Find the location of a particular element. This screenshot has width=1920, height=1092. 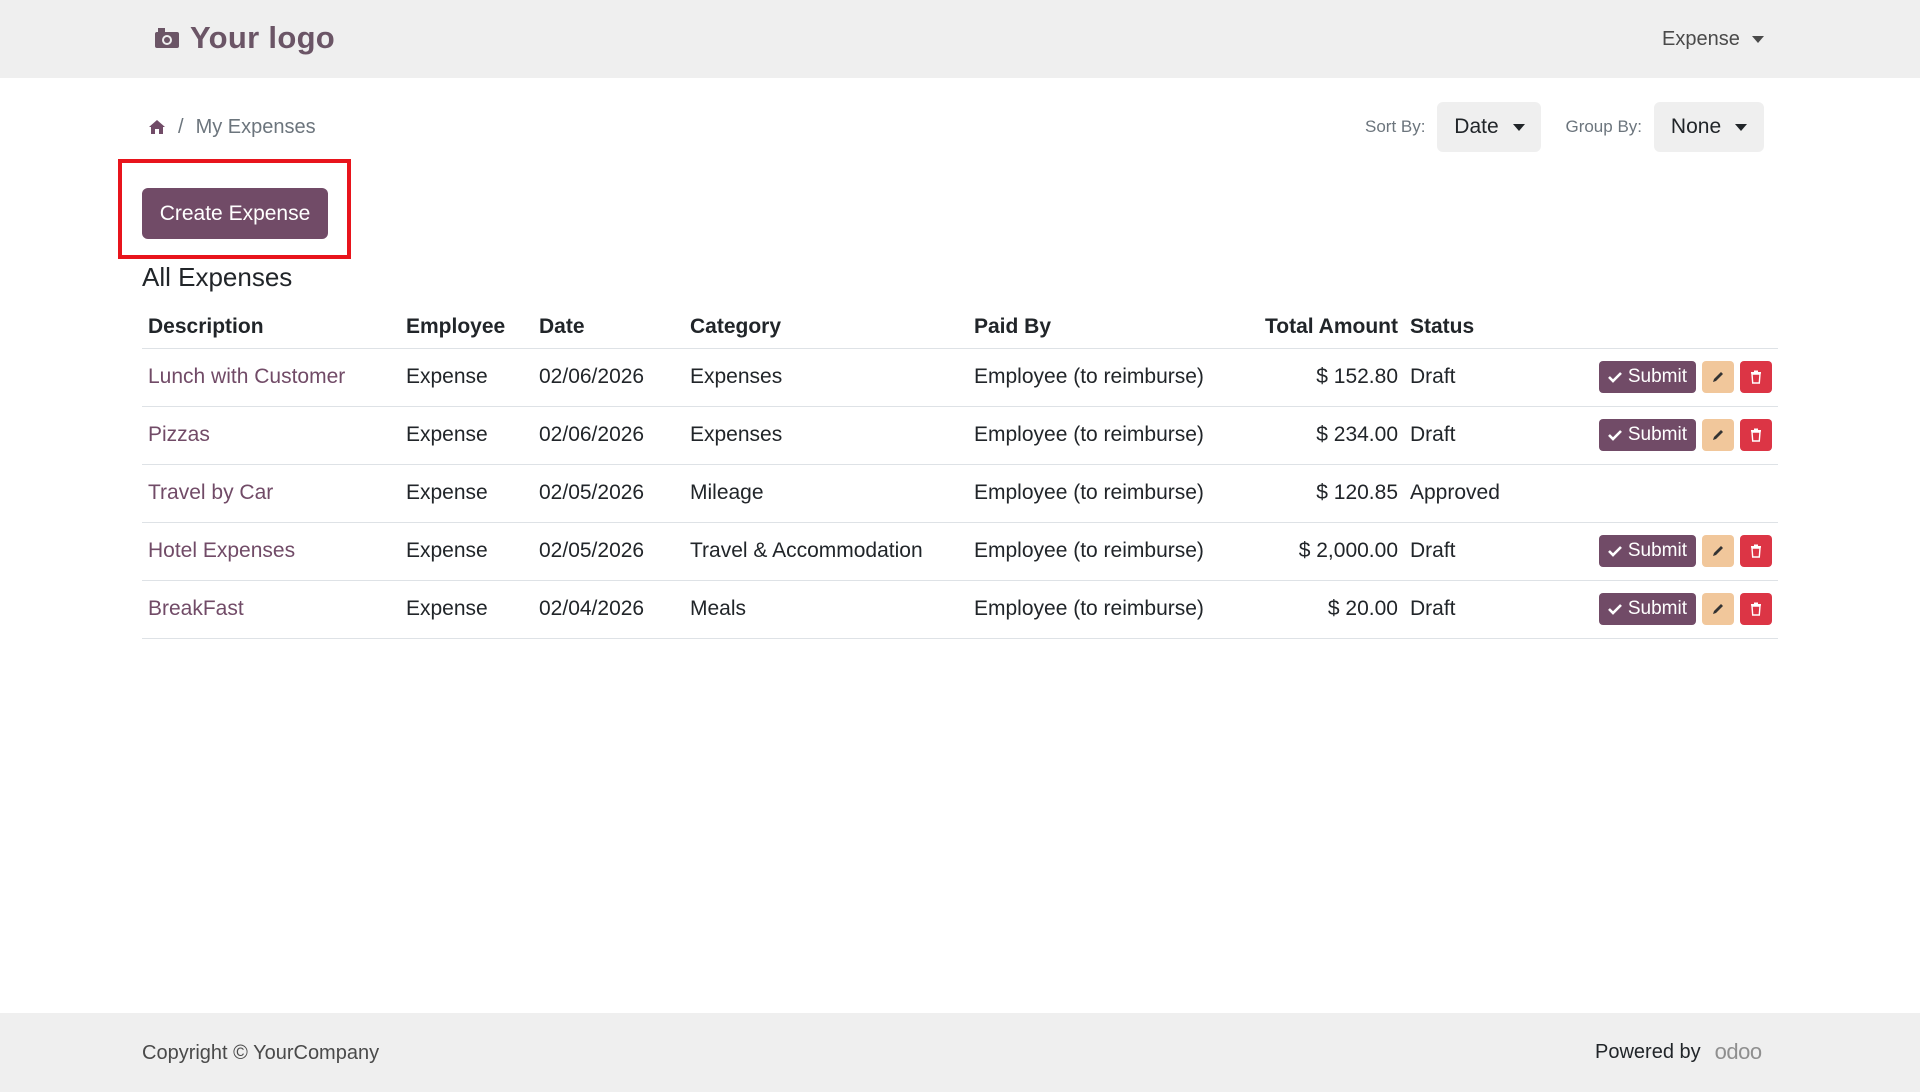

powered-by-label: Powered by is located at coordinates (1648, 1051).